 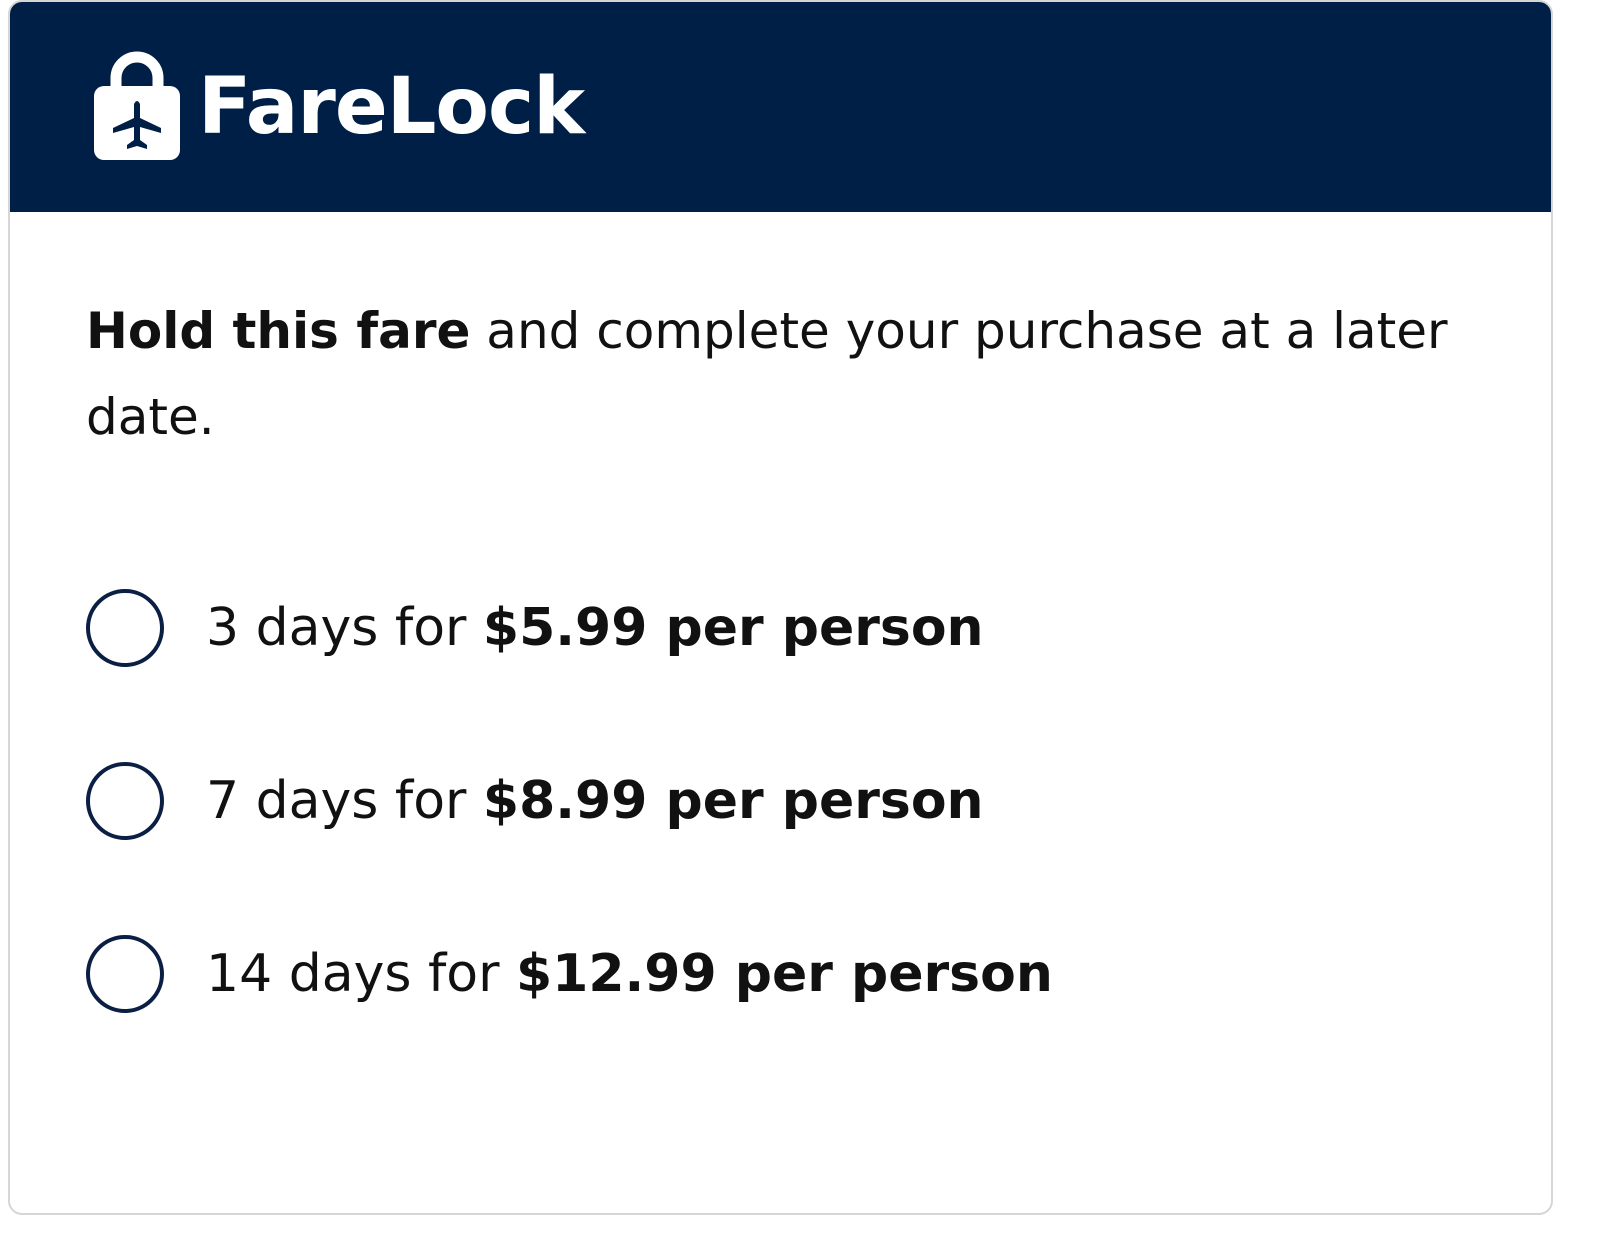 What do you see at coordinates (137, 105) in the screenshot?
I see `lock-plane-icon` at bounding box center [137, 105].